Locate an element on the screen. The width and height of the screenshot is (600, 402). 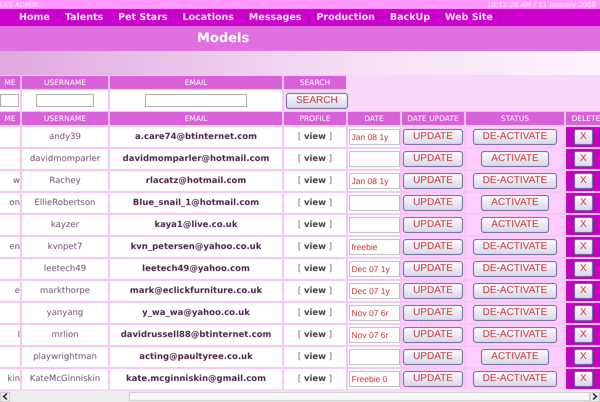
username-text: markthorpe is located at coordinates (65, 291).